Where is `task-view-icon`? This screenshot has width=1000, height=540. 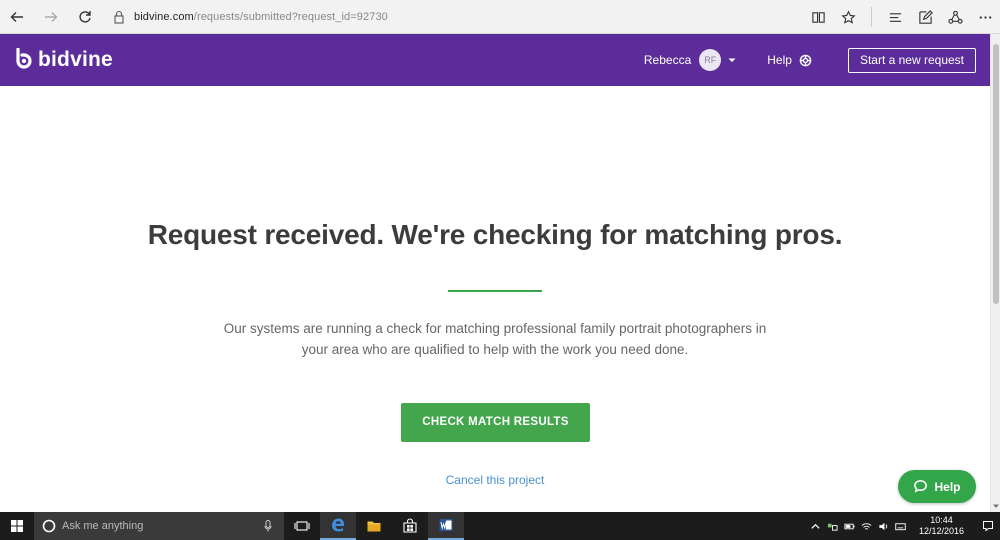
task-view-icon is located at coordinates (302, 526).